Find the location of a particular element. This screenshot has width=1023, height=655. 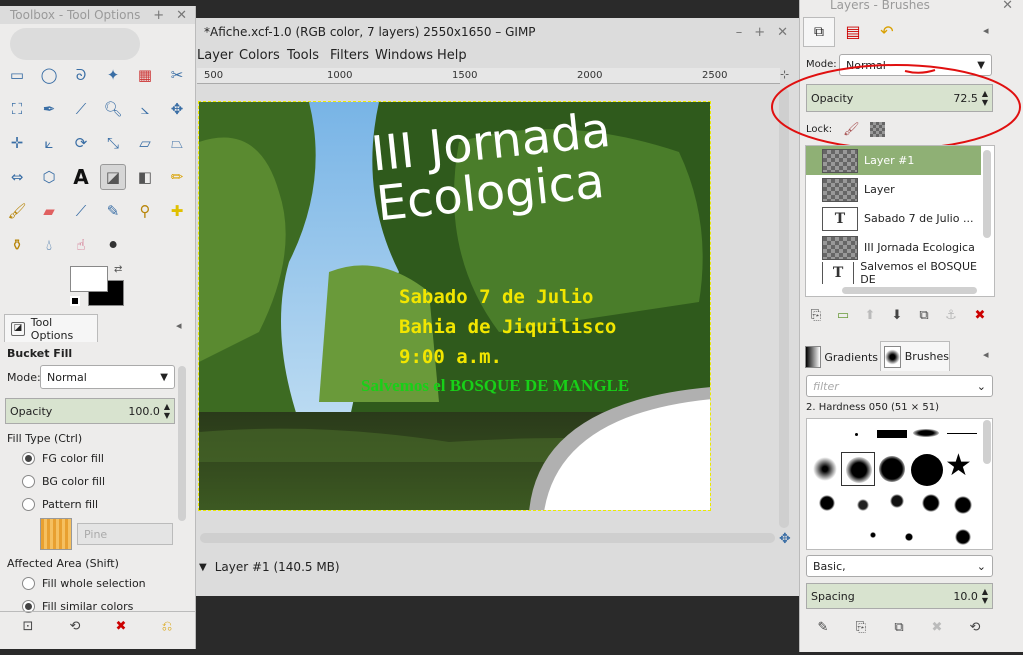

bg-fill-radio is located at coordinates (28, 481).